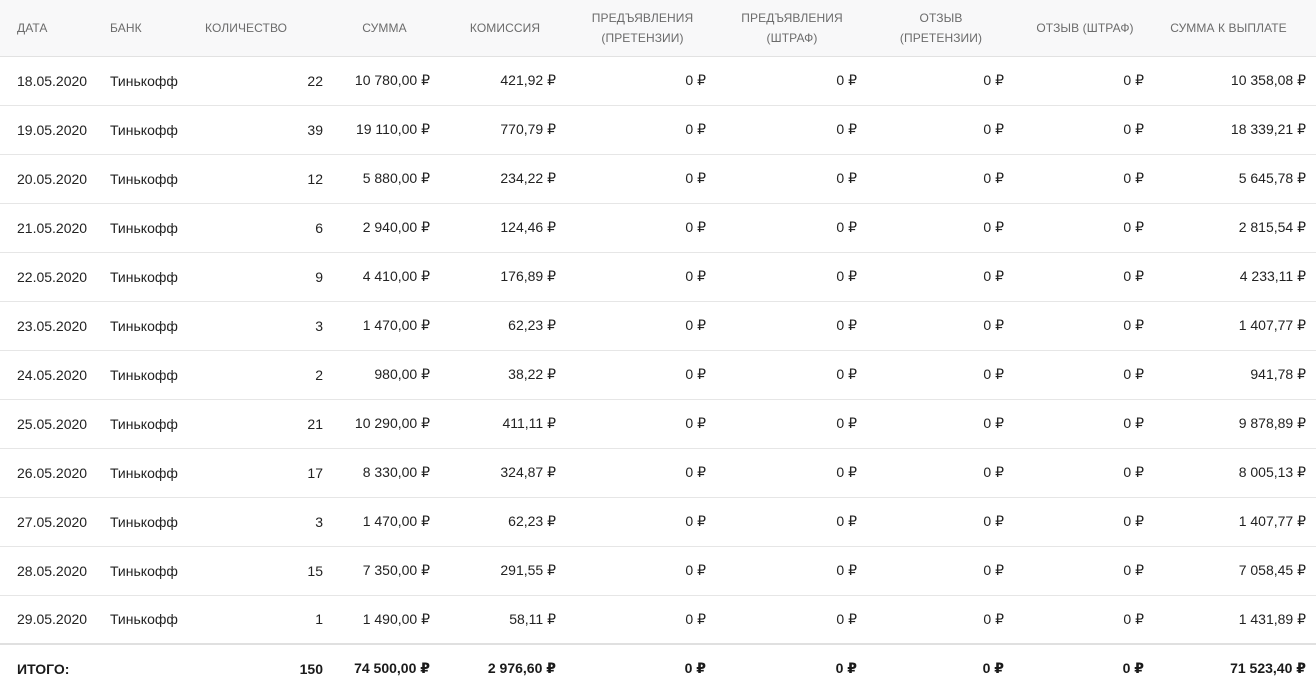  What do you see at coordinates (392, 129) in the screenshot?
I see `cell-sum: 19 110,00 ₽` at bounding box center [392, 129].